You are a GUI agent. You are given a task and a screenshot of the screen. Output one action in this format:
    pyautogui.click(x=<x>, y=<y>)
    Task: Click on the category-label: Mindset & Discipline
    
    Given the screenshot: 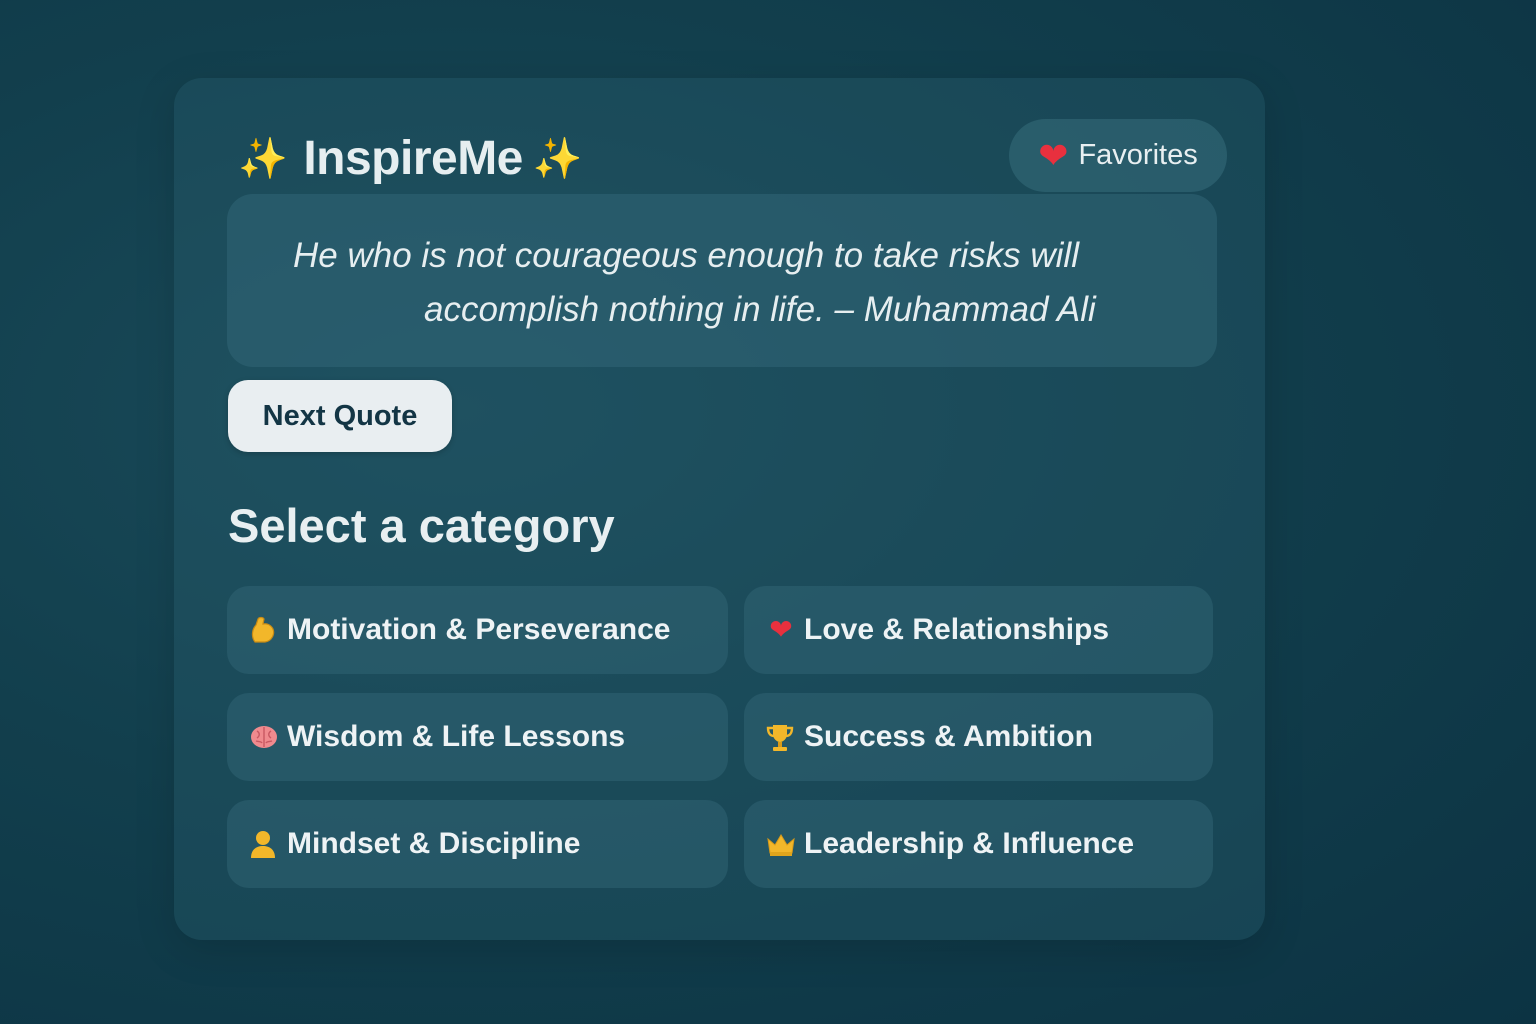 What is the action you would take?
    pyautogui.click(x=434, y=843)
    